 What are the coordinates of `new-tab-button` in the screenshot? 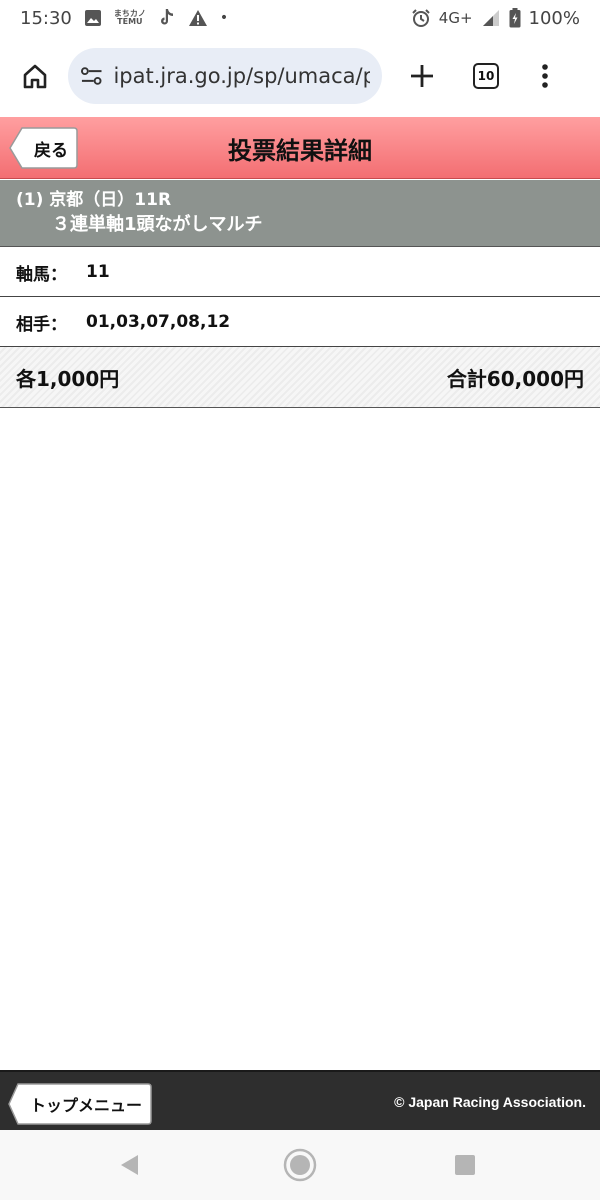 It's located at (422, 76).